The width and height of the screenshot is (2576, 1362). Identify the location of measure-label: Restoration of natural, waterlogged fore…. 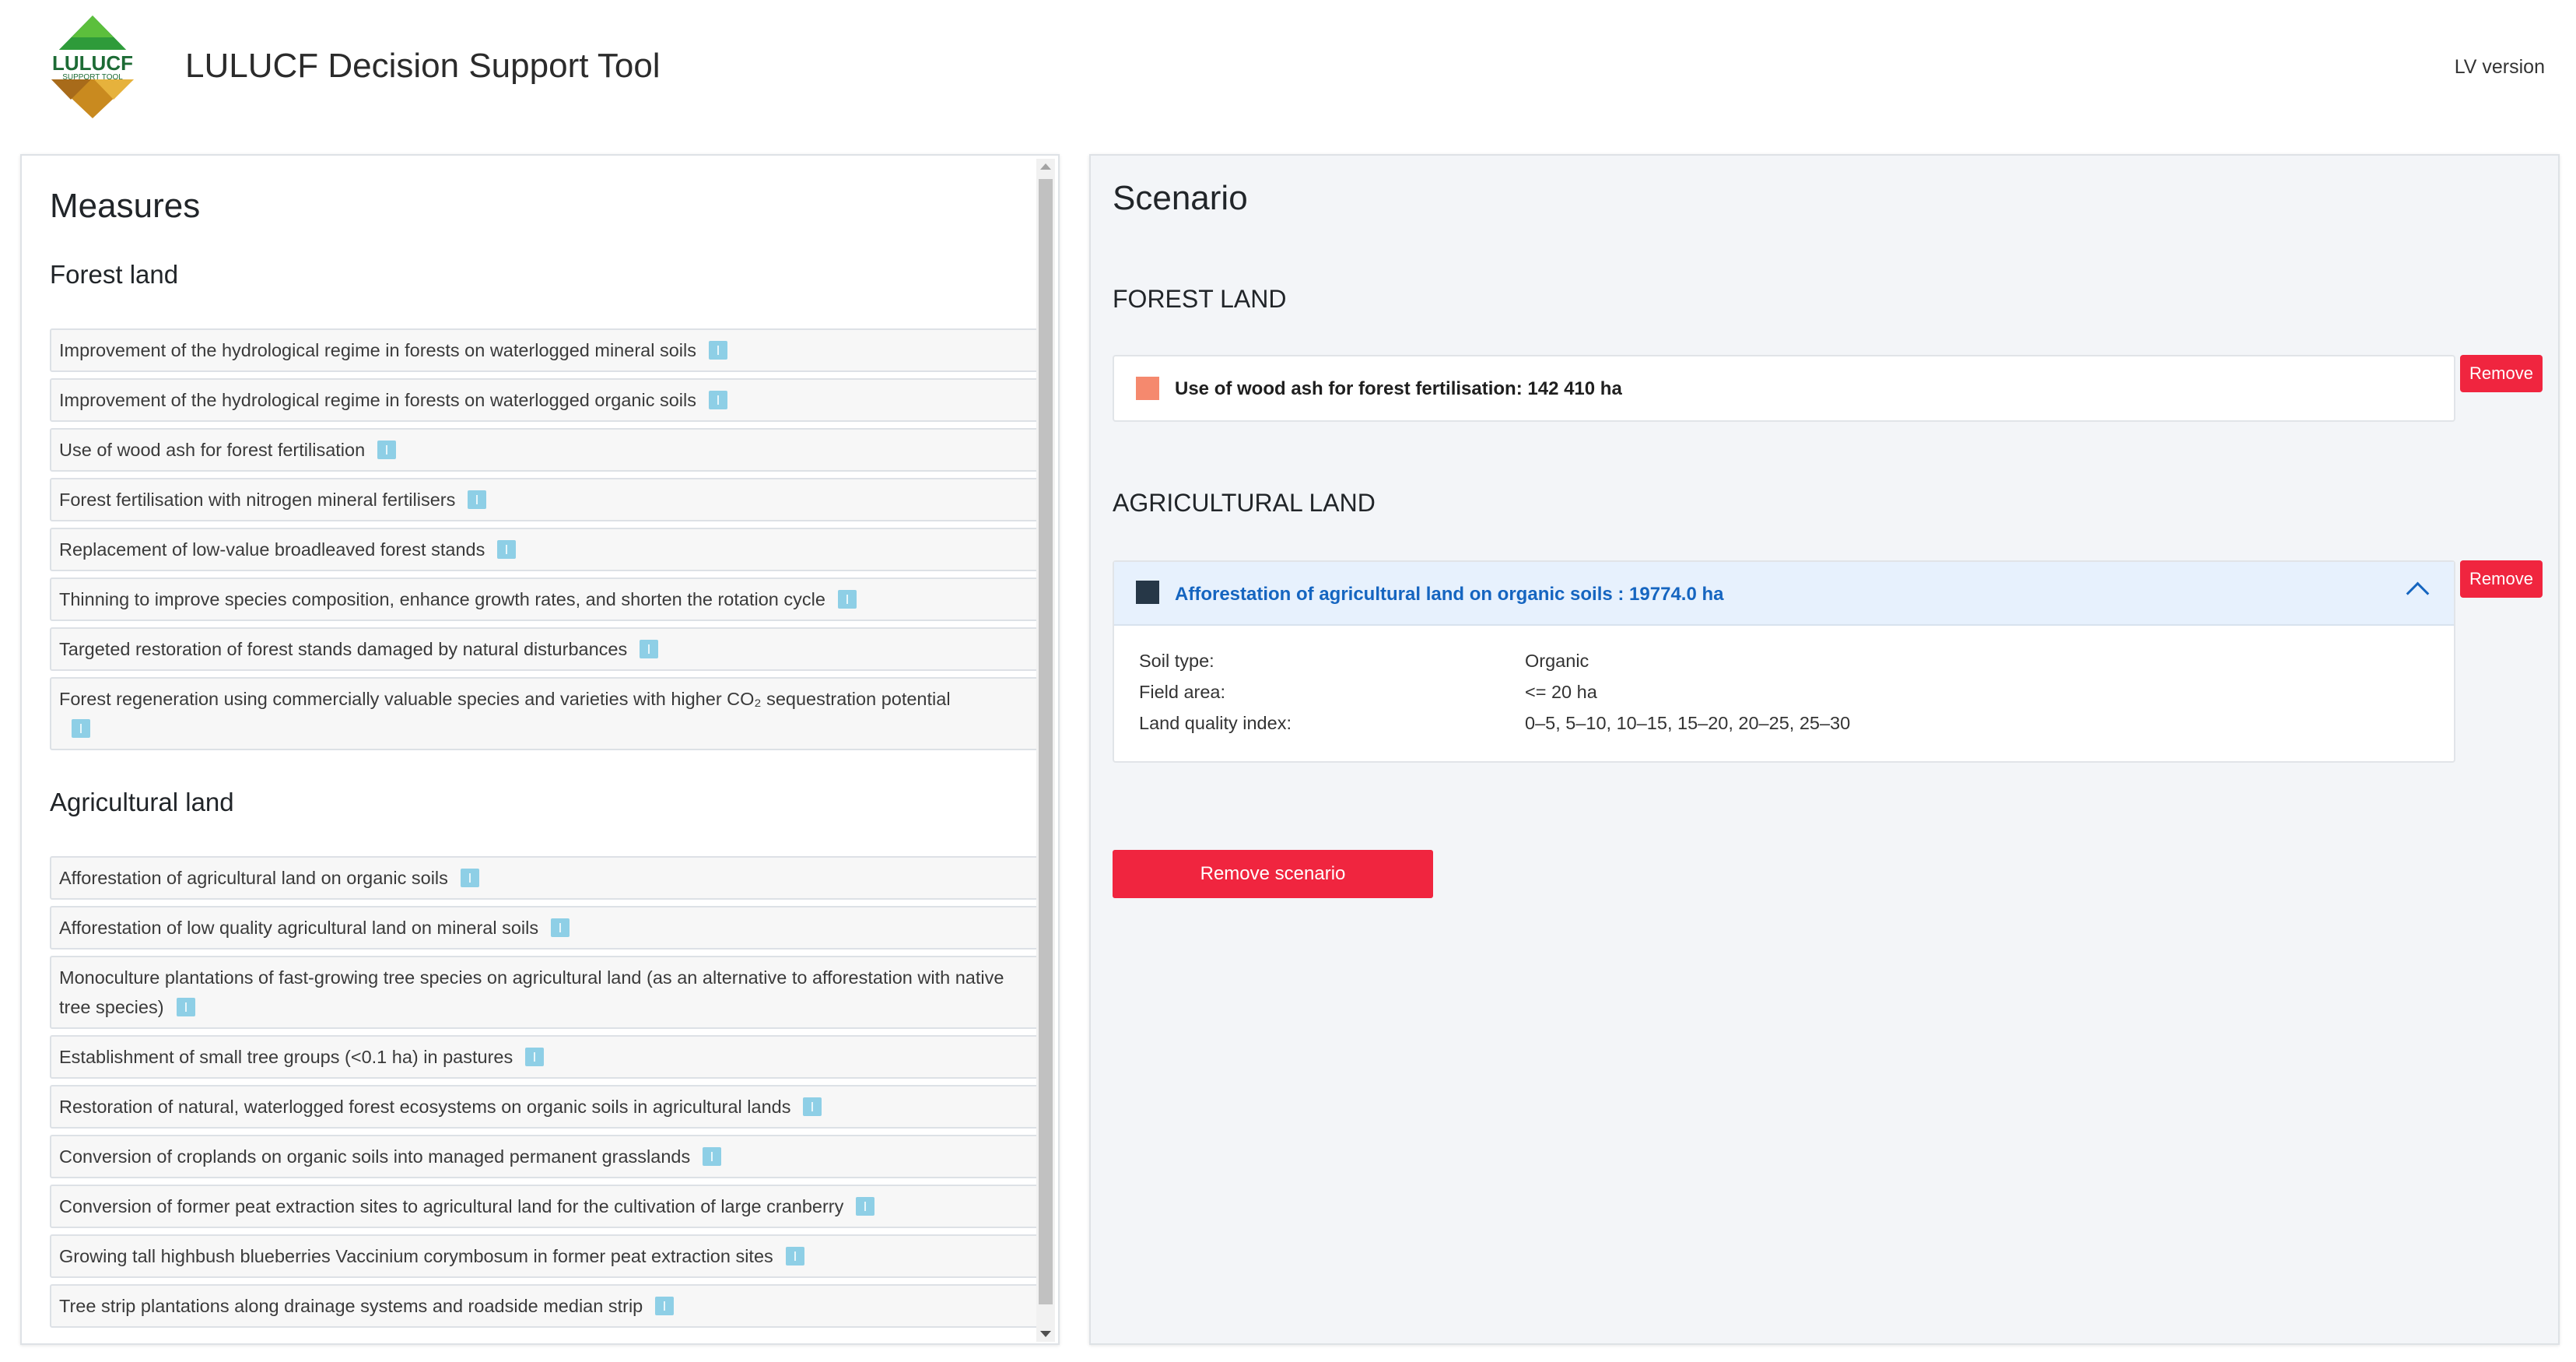
(425, 1107).